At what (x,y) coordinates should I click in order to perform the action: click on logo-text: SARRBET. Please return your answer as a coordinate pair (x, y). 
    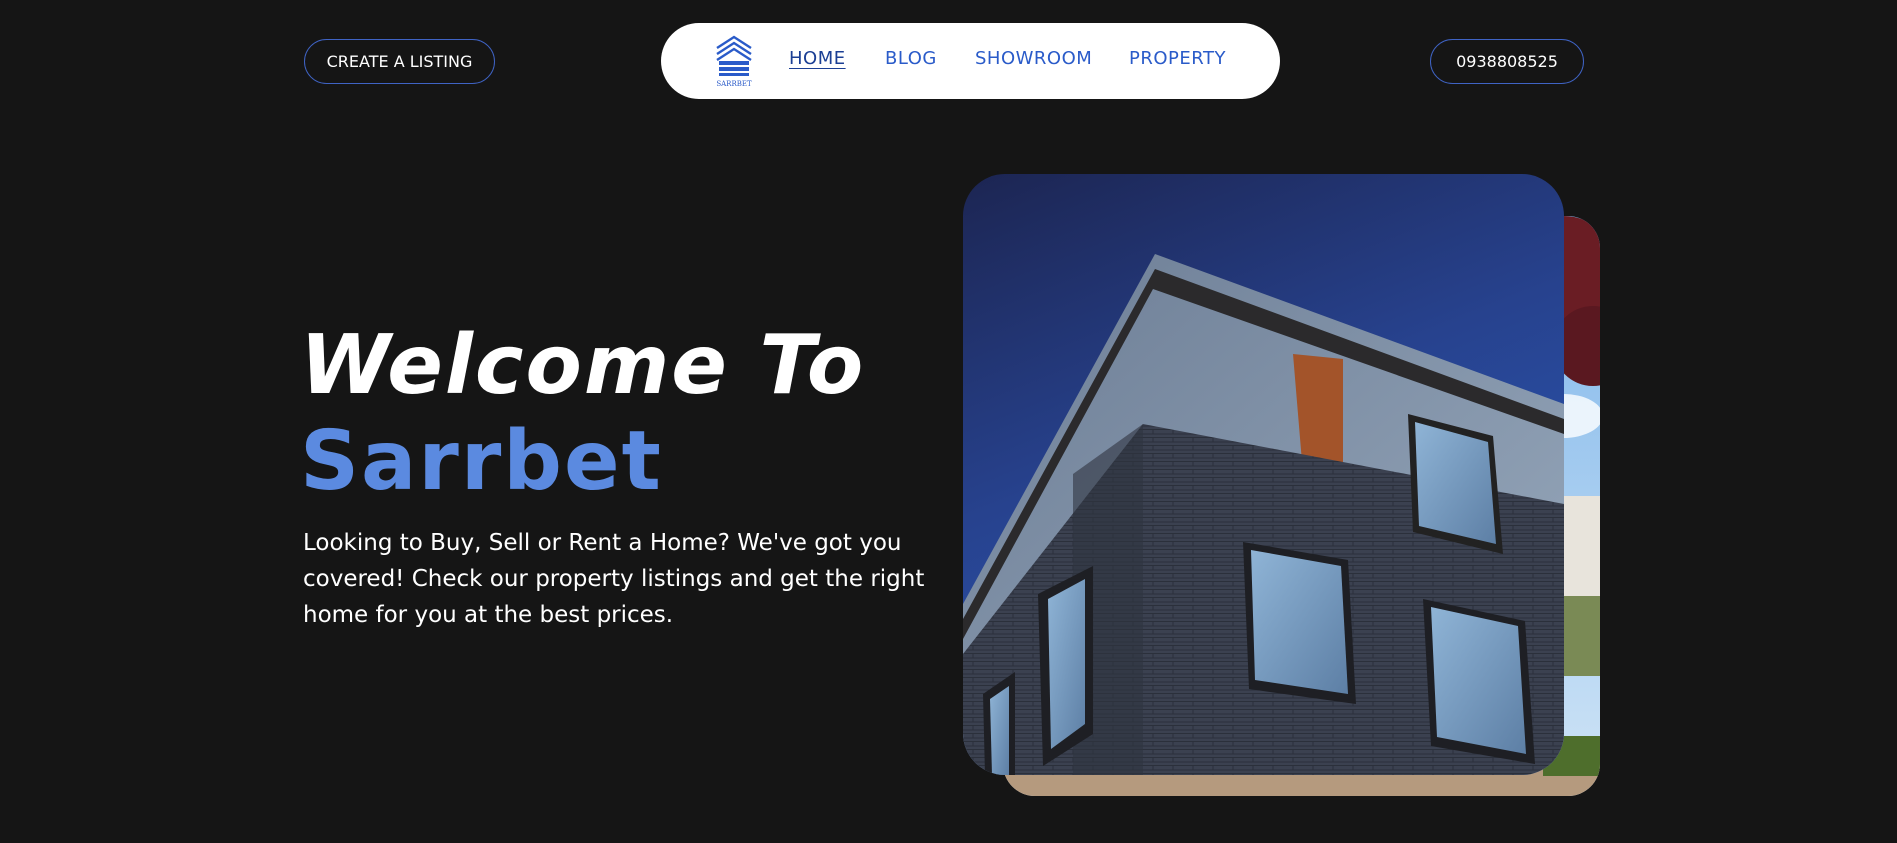
    Looking at the image, I should click on (734, 84).